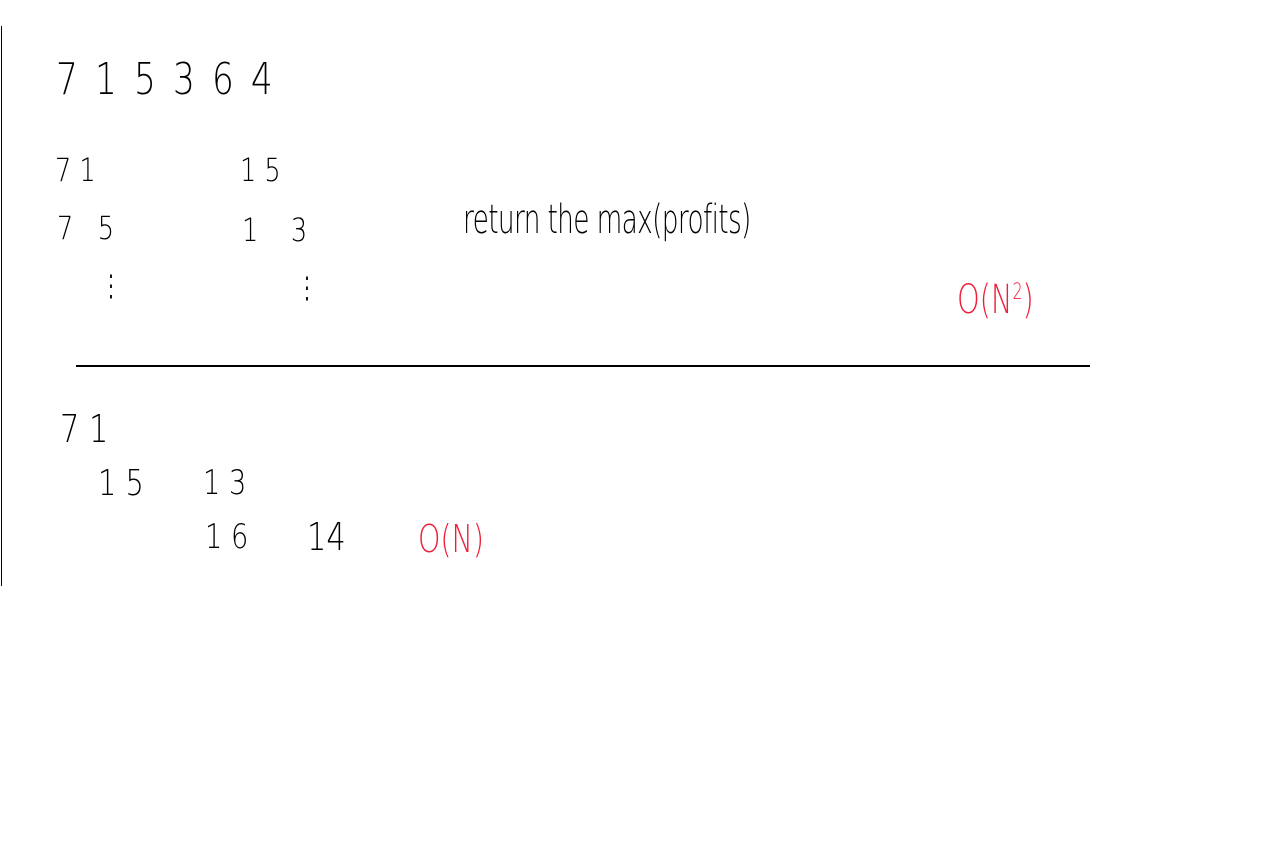 The image size is (1283, 841). Describe the element at coordinates (1017, 292) in the screenshot. I see `complexity-quadratic-exponent: 2` at that location.